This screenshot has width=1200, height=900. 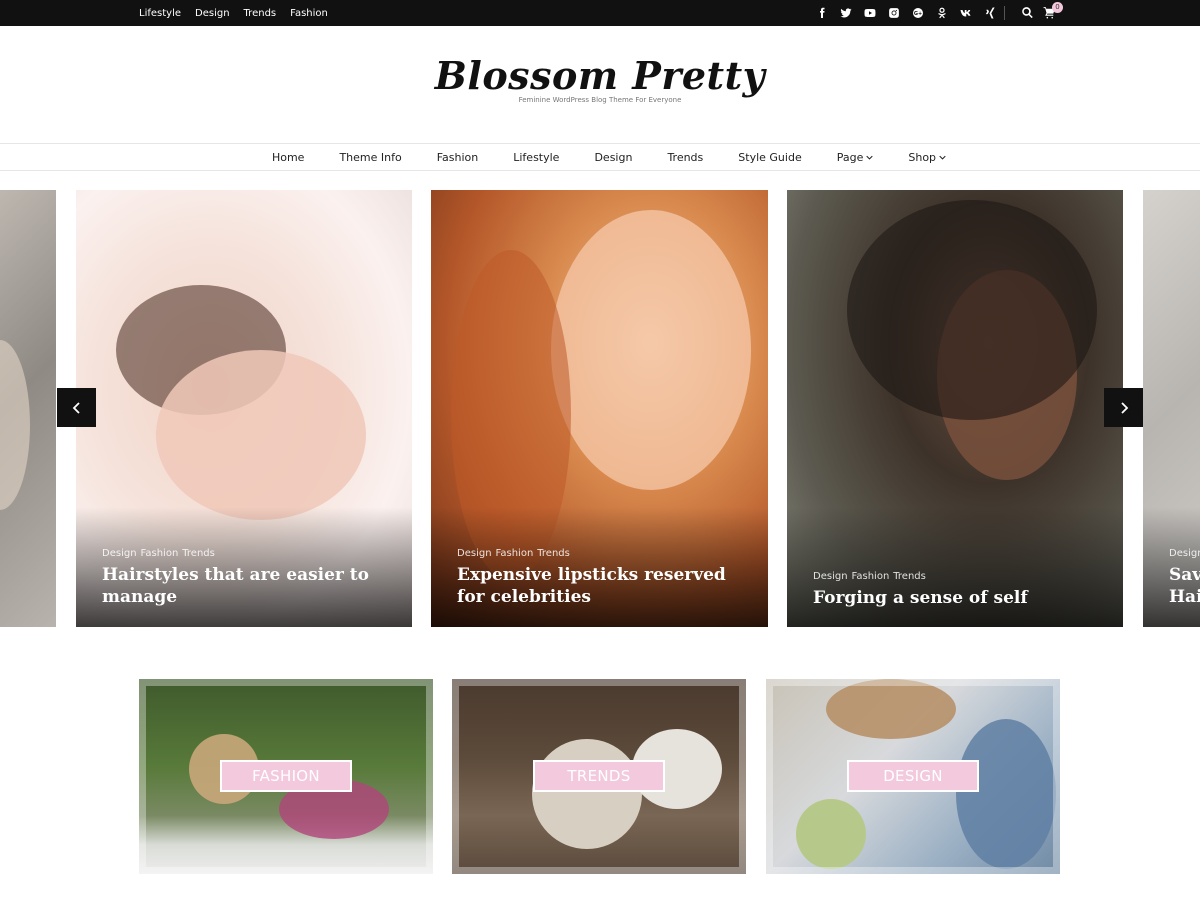 I want to click on nav-item-label: Theme Info, so click(x=370, y=157).